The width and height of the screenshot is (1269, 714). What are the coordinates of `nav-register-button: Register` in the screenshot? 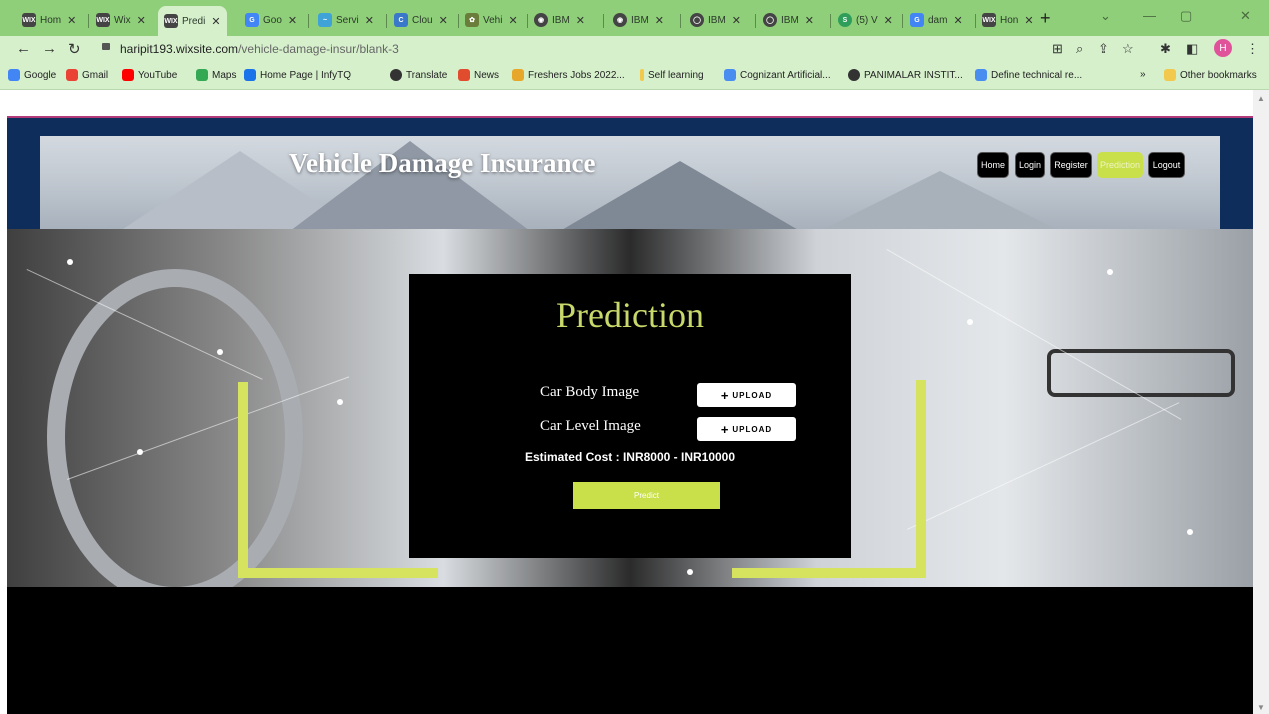 It's located at (1071, 165).